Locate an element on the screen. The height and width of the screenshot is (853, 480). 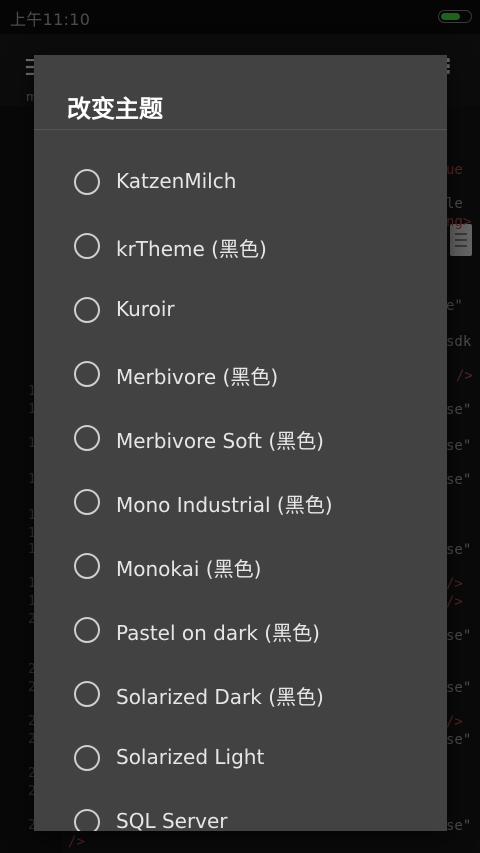
theme-option-label: Pastel on dark (黑色) is located at coordinates (218, 633).